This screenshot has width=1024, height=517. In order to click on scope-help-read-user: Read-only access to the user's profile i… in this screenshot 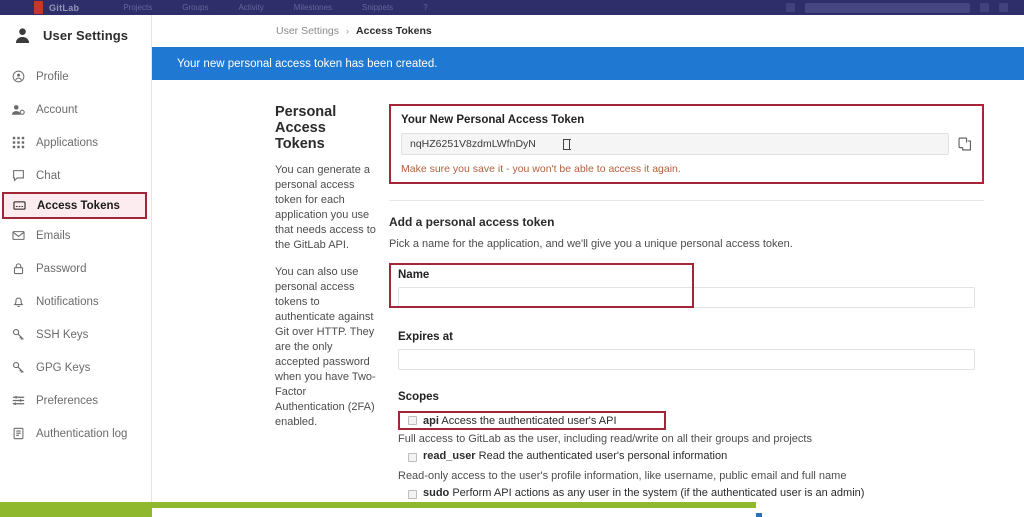, I will do `click(622, 476)`.